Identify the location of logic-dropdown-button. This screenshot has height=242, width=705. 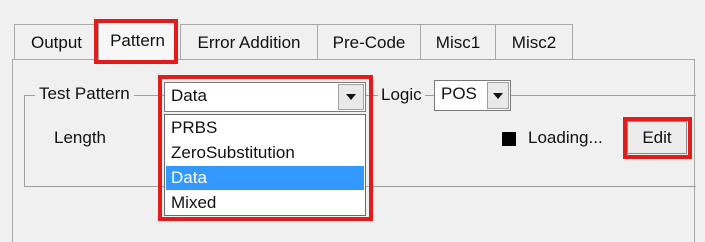
(498, 95).